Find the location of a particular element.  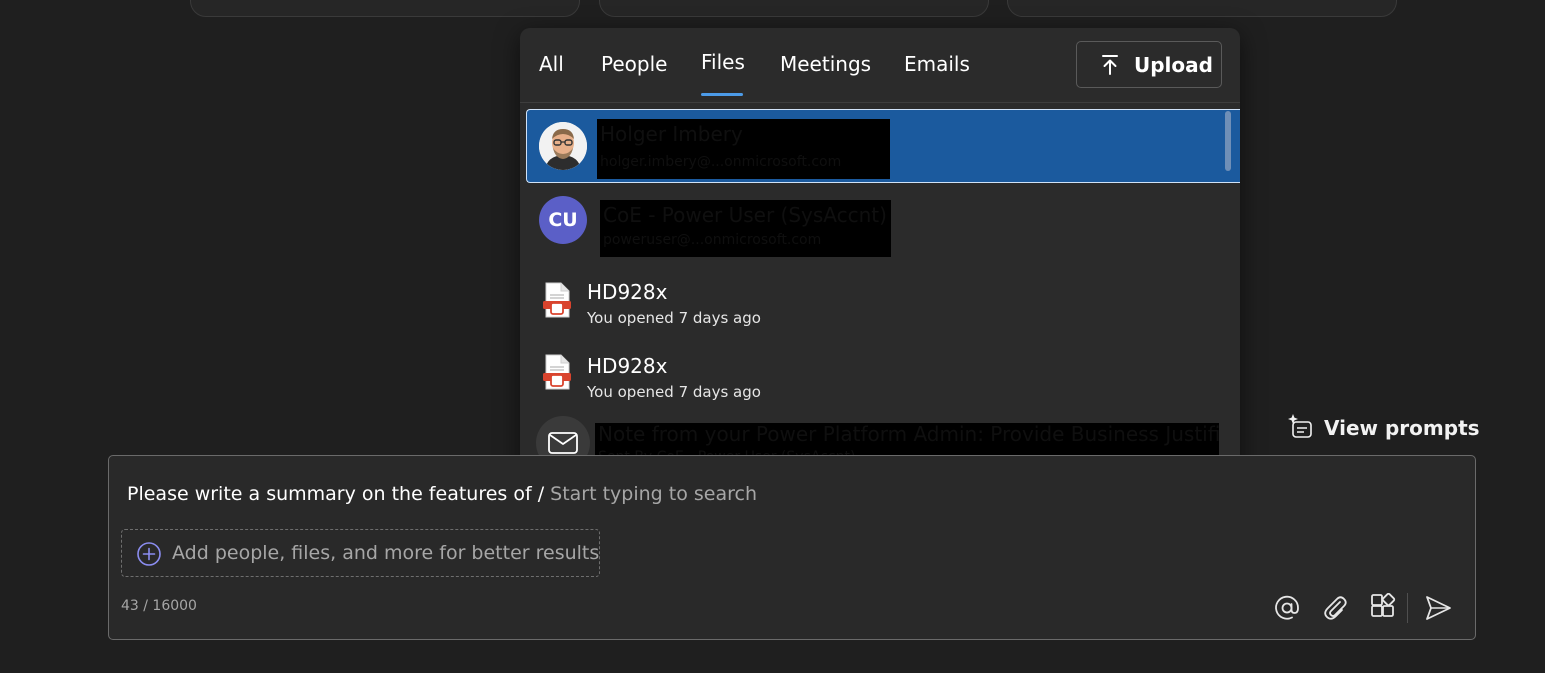

apps-icon is located at coordinates (1383, 608).